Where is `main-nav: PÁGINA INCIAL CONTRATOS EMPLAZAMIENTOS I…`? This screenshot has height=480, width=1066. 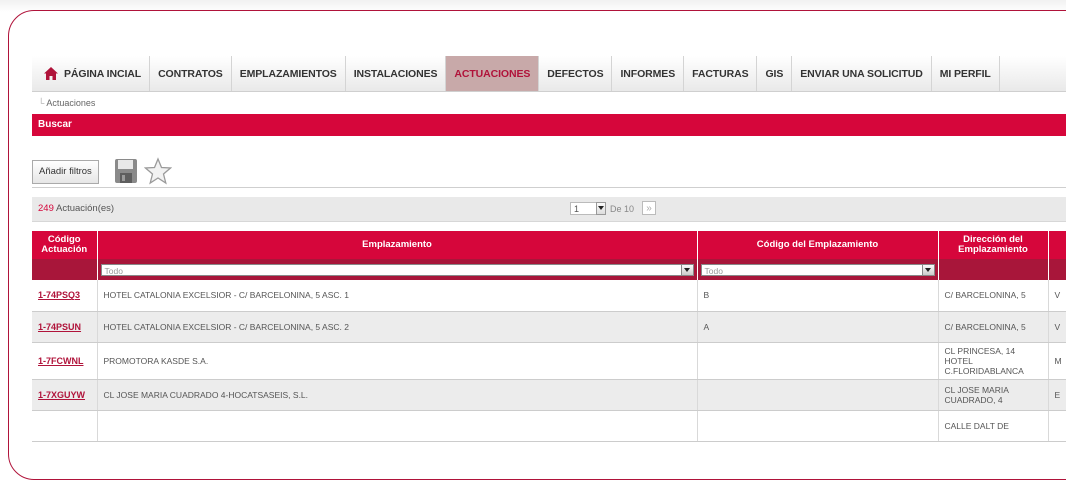 main-nav: PÁGINA INCIAL CONTRATOS EMPLAZAMIENTOS I… is located at coordinates (549, 74).